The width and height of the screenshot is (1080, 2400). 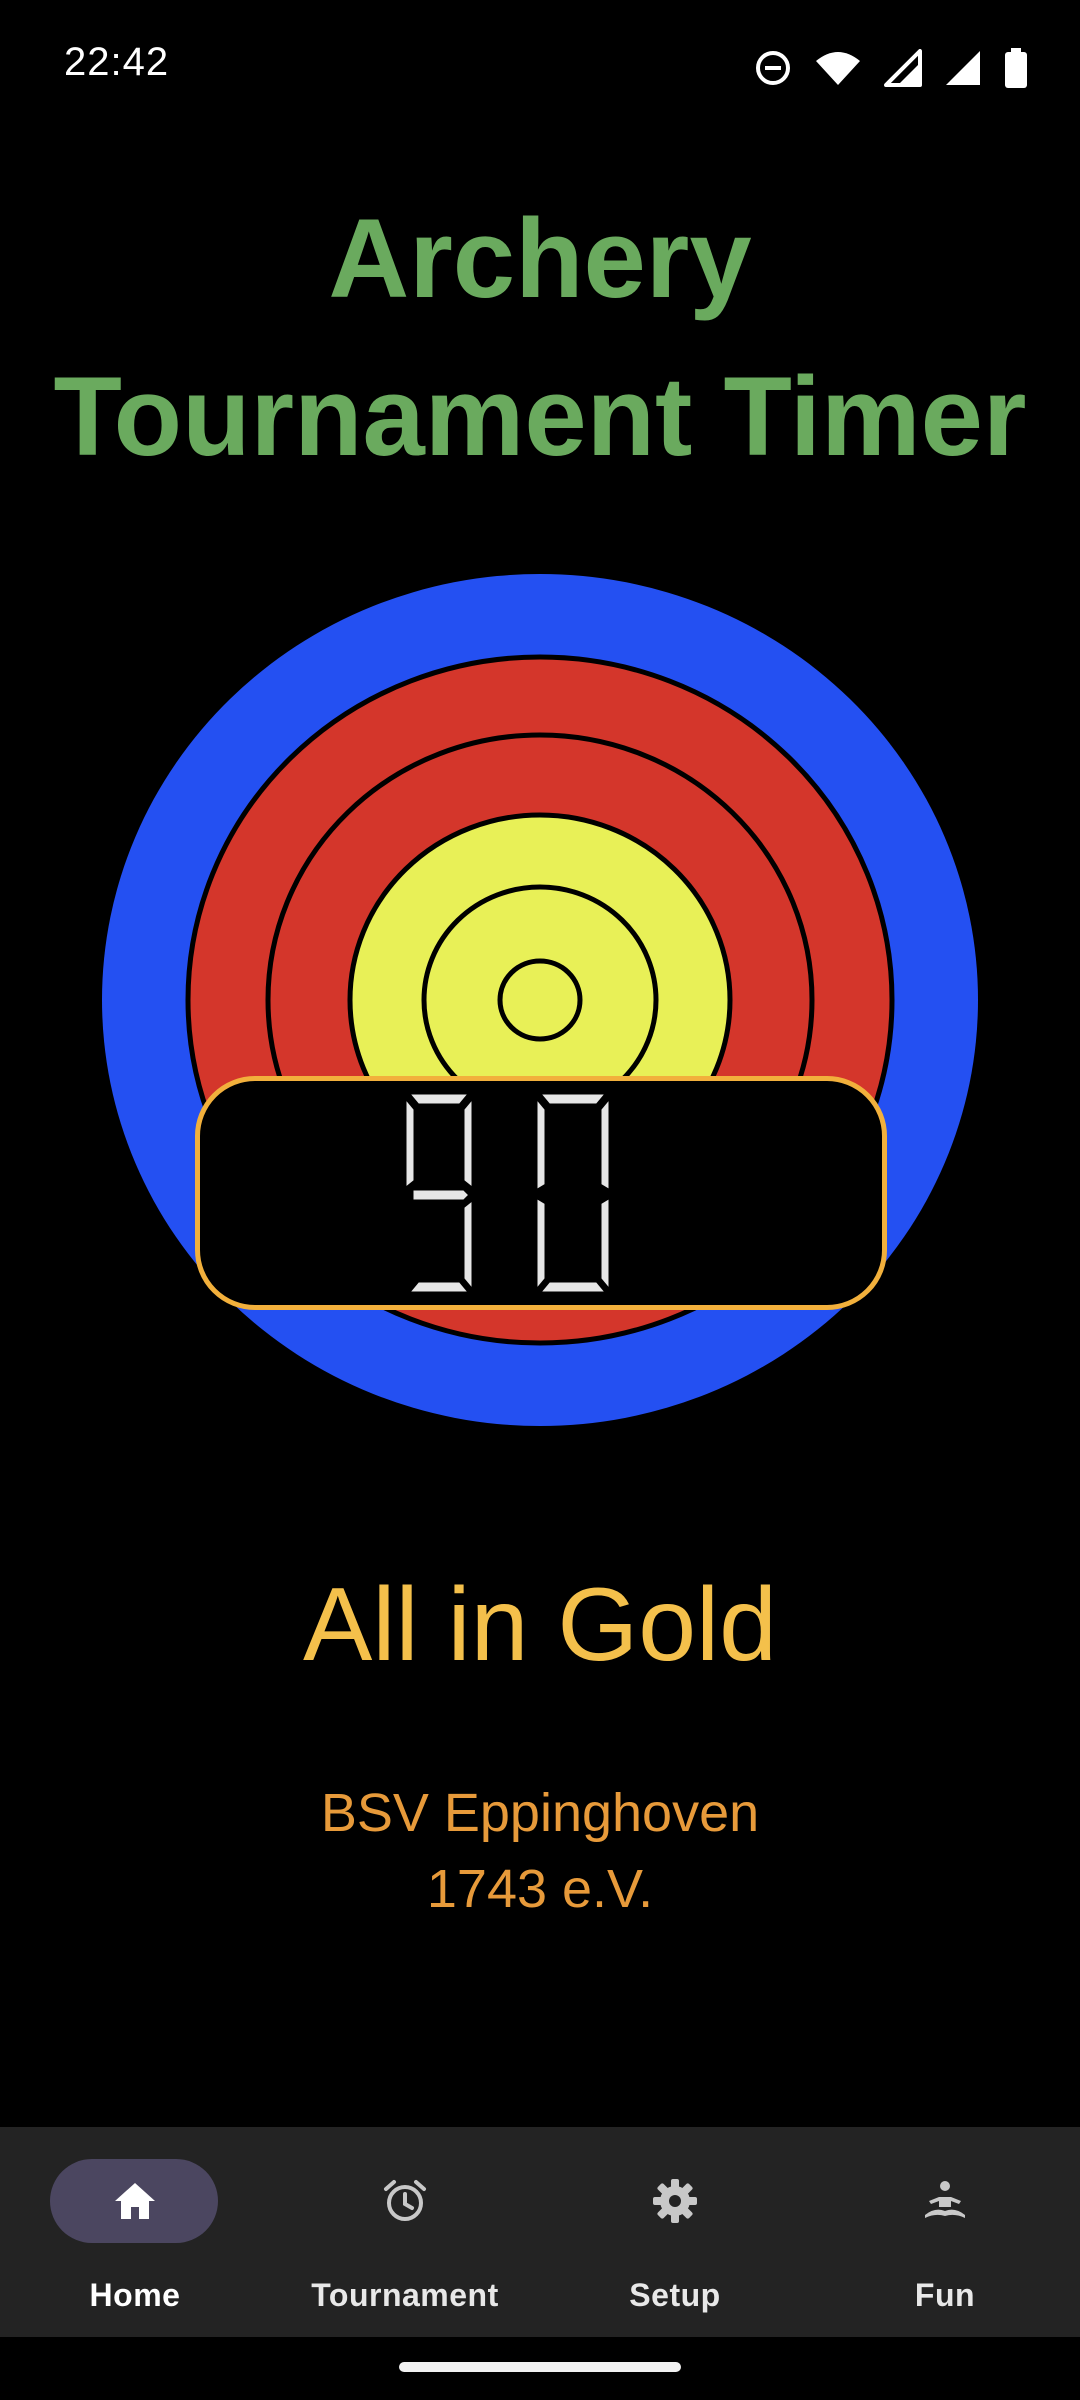 What do you see at coordinates (675, 2295) in the screenshot?
I see `nav-label-setup: Setup` at bounding box center [675, 2295].